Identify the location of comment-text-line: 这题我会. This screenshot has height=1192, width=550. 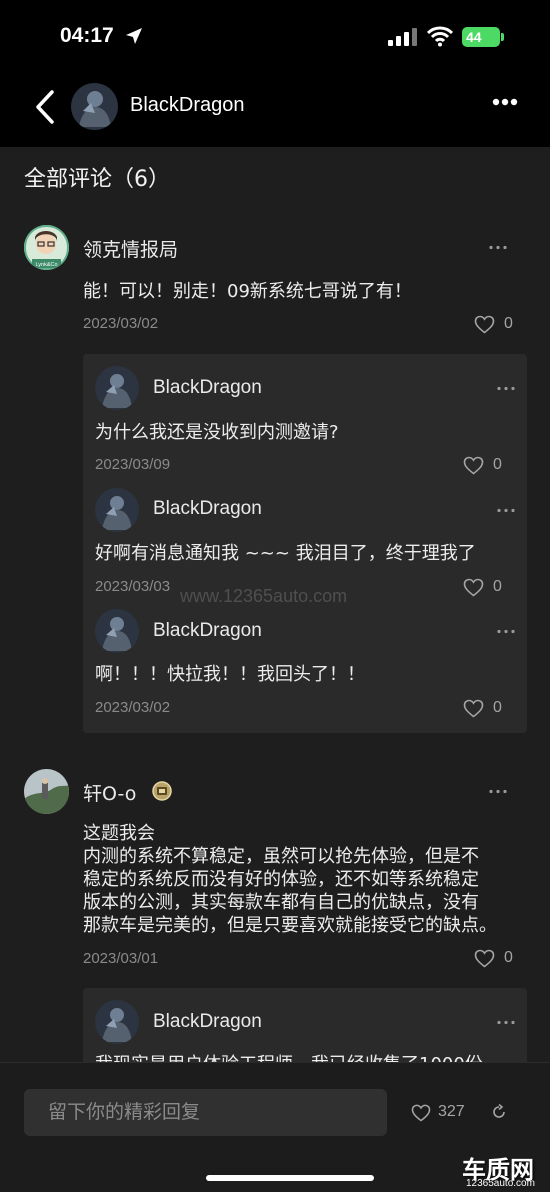
(119, 833).